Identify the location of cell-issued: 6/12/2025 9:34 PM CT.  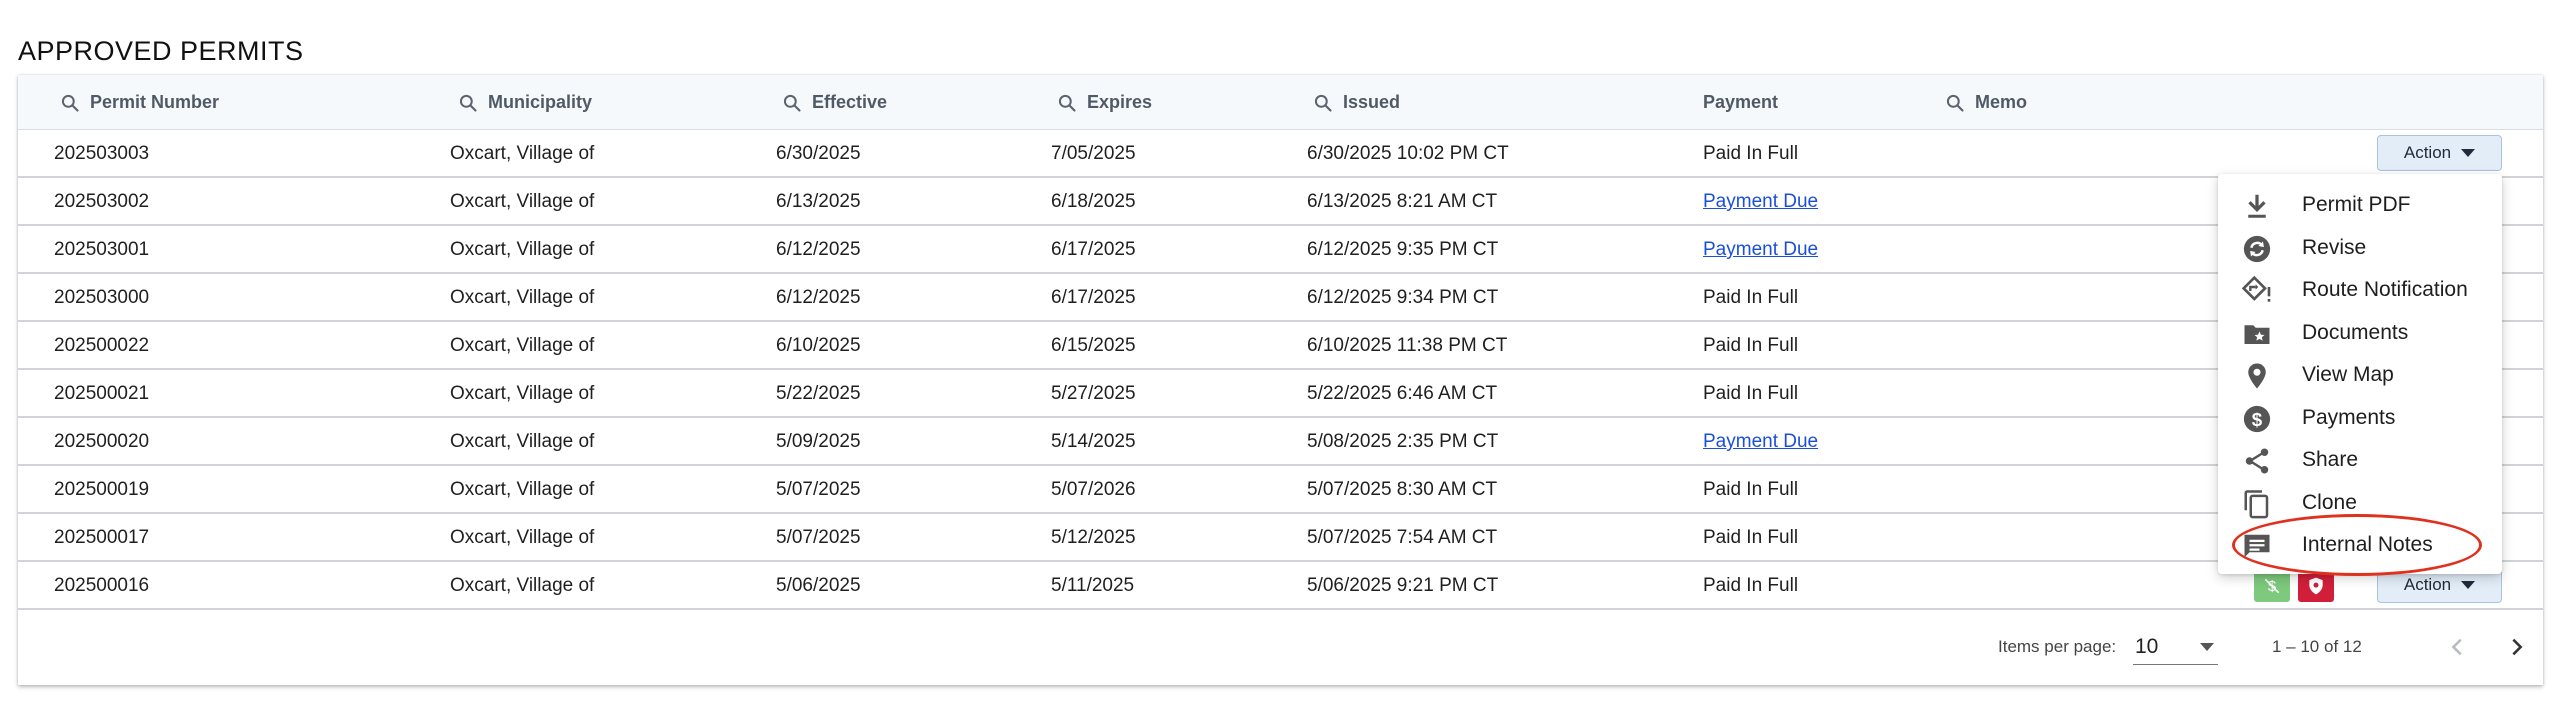
(1403, 297).